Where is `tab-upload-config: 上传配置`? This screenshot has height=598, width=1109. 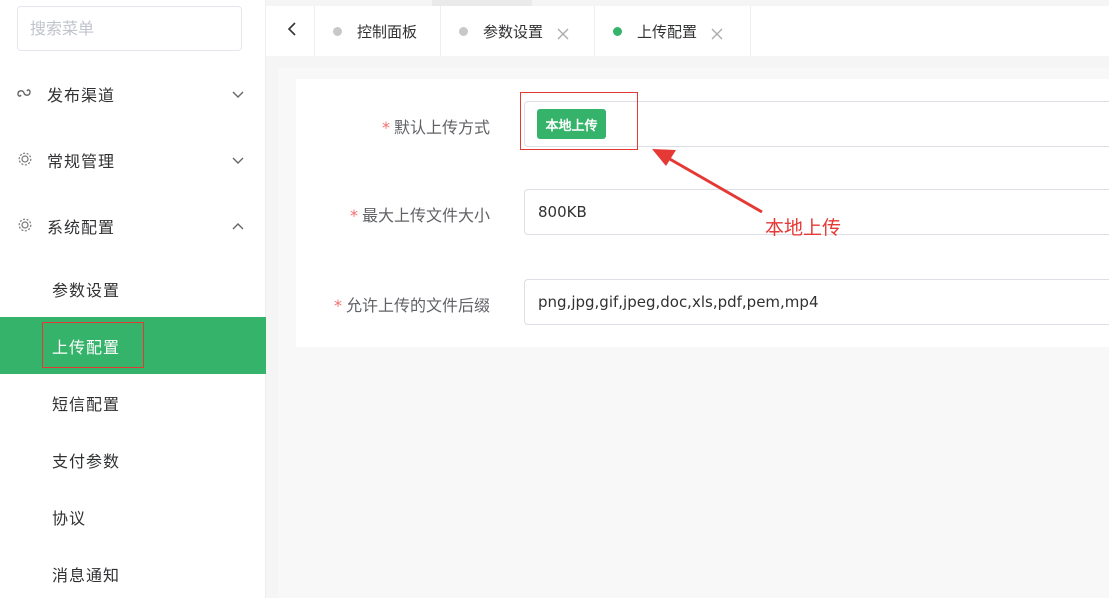 tab-upload-config: 上传配置 is located at coordinates (673, 31).